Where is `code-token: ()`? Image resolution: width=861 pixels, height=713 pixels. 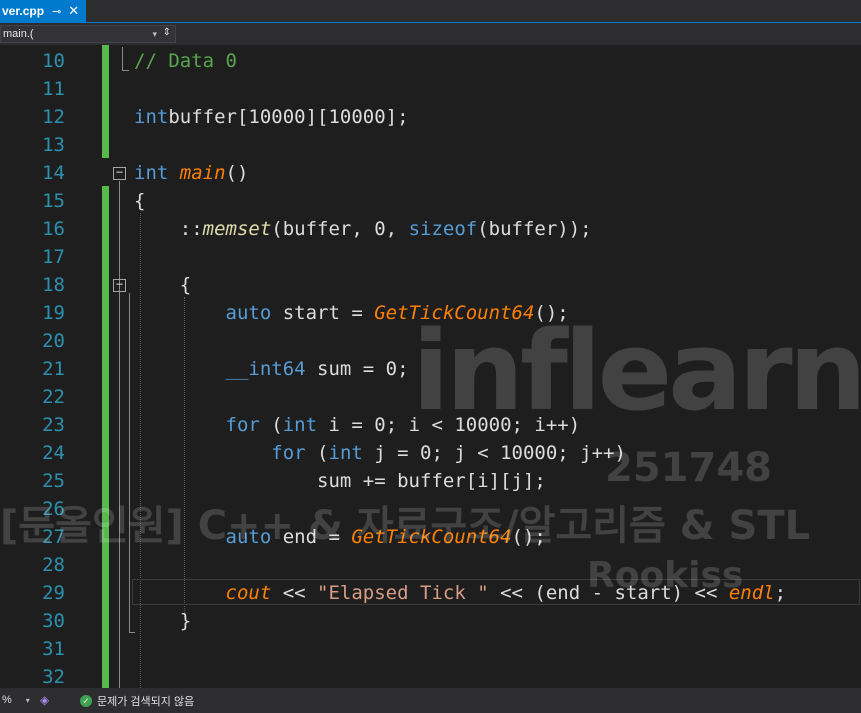
code-token: () is located at coordinates (237, 173).